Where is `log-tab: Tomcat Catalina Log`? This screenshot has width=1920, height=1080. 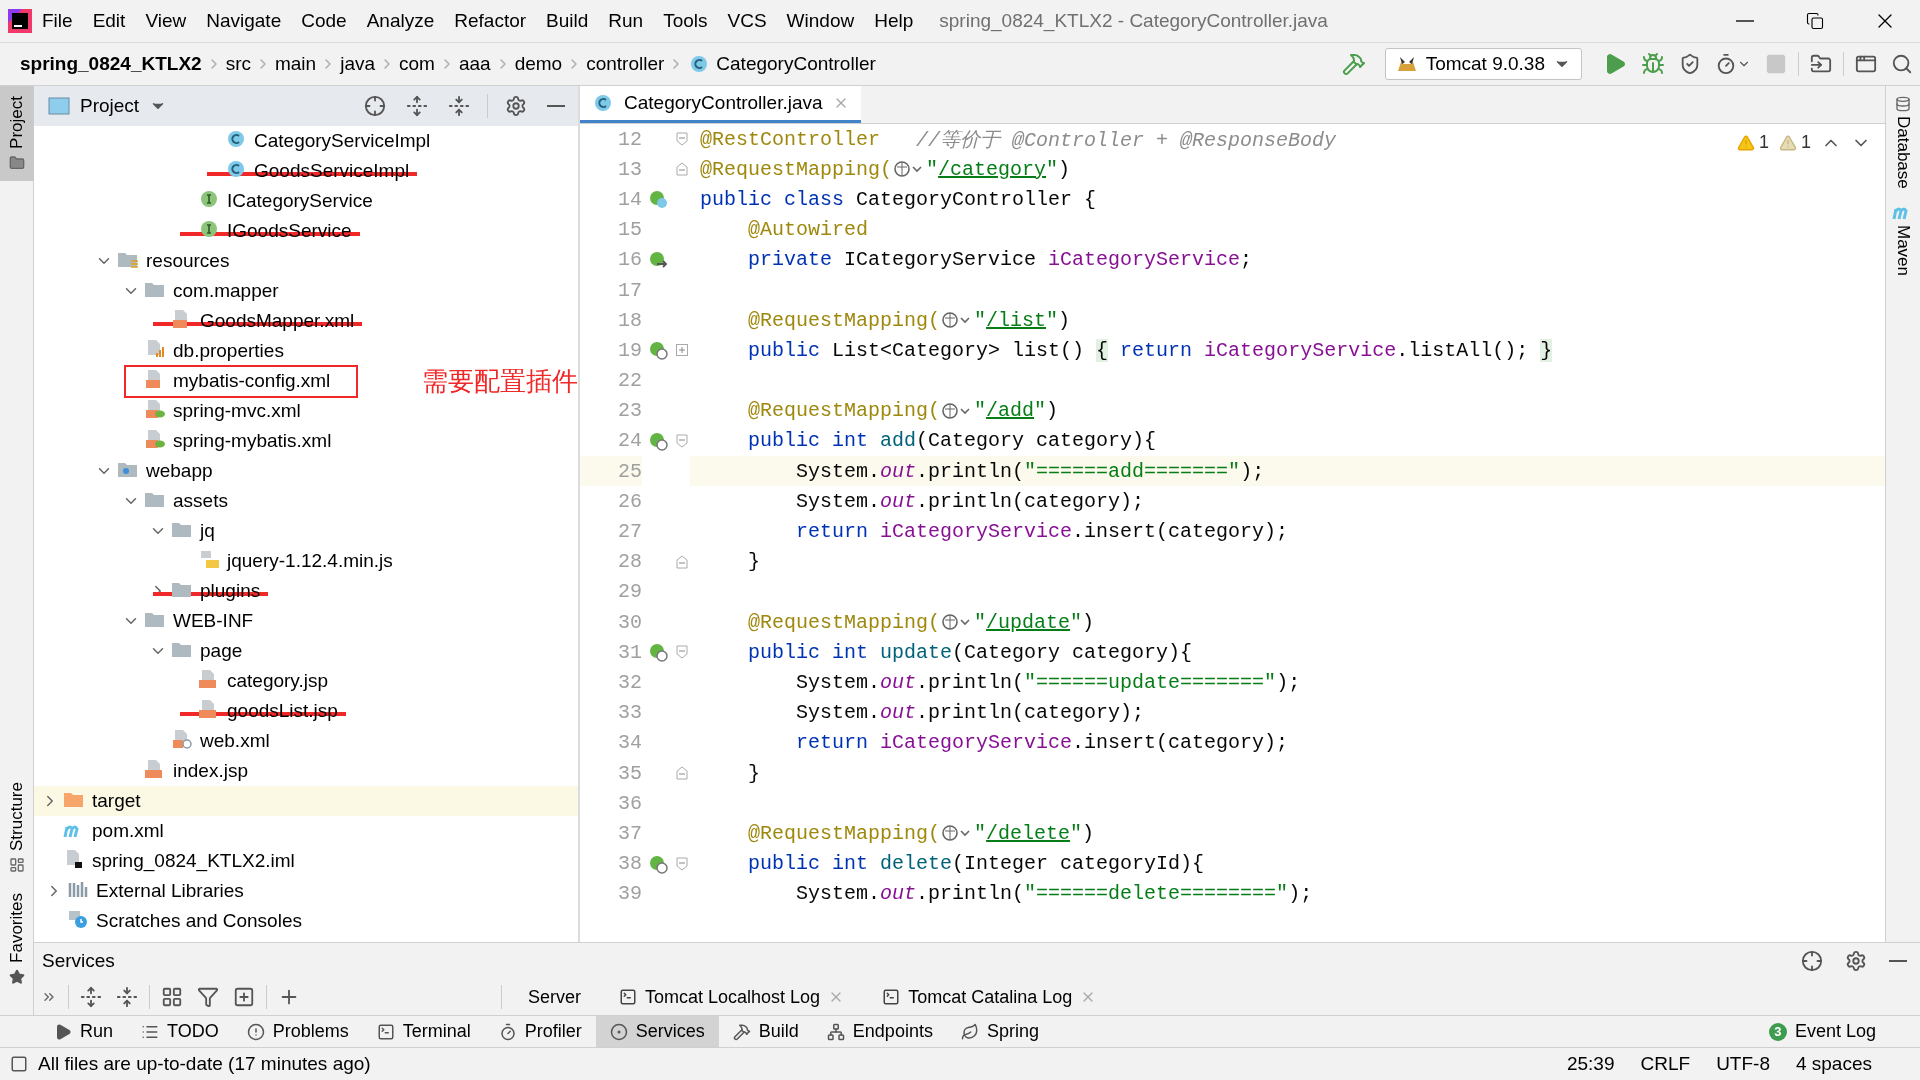 log-tab: Tomcat Catalina Log is located at coordinates (989, 997).